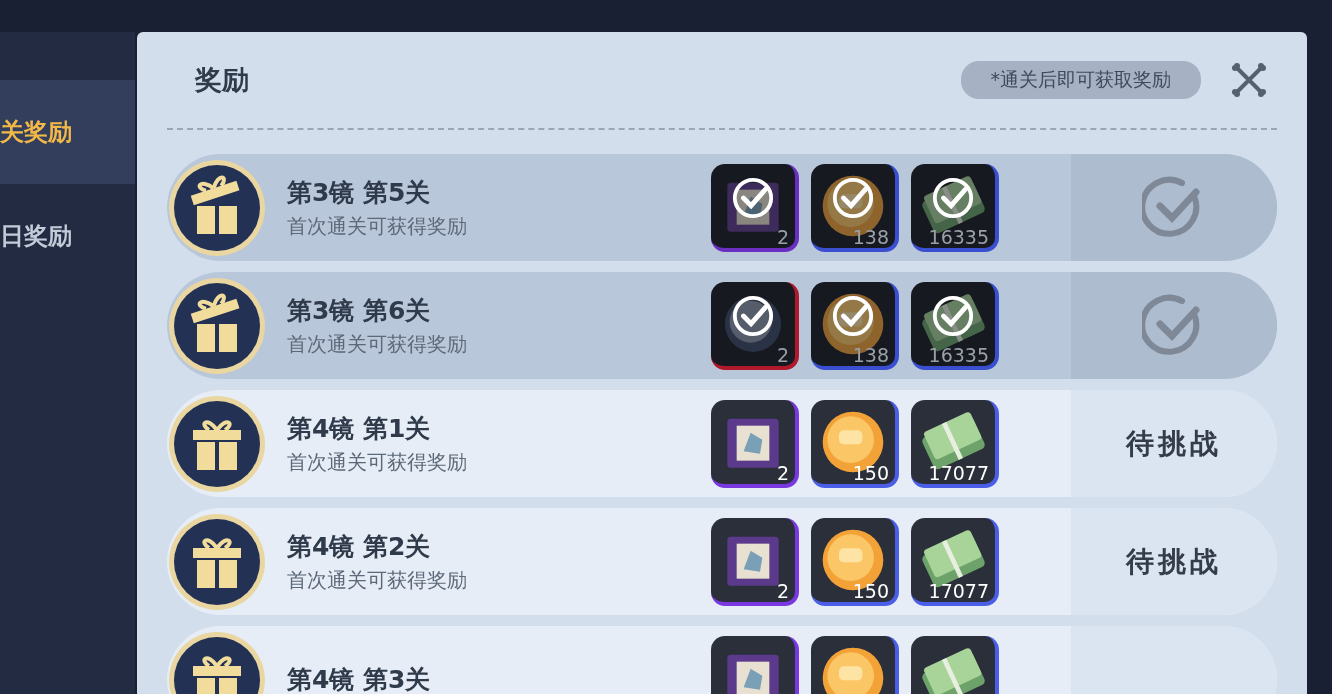  Describe the element at coordinates (222, 80) in the screenshot. I see `panel-title: 奖励` at that location.